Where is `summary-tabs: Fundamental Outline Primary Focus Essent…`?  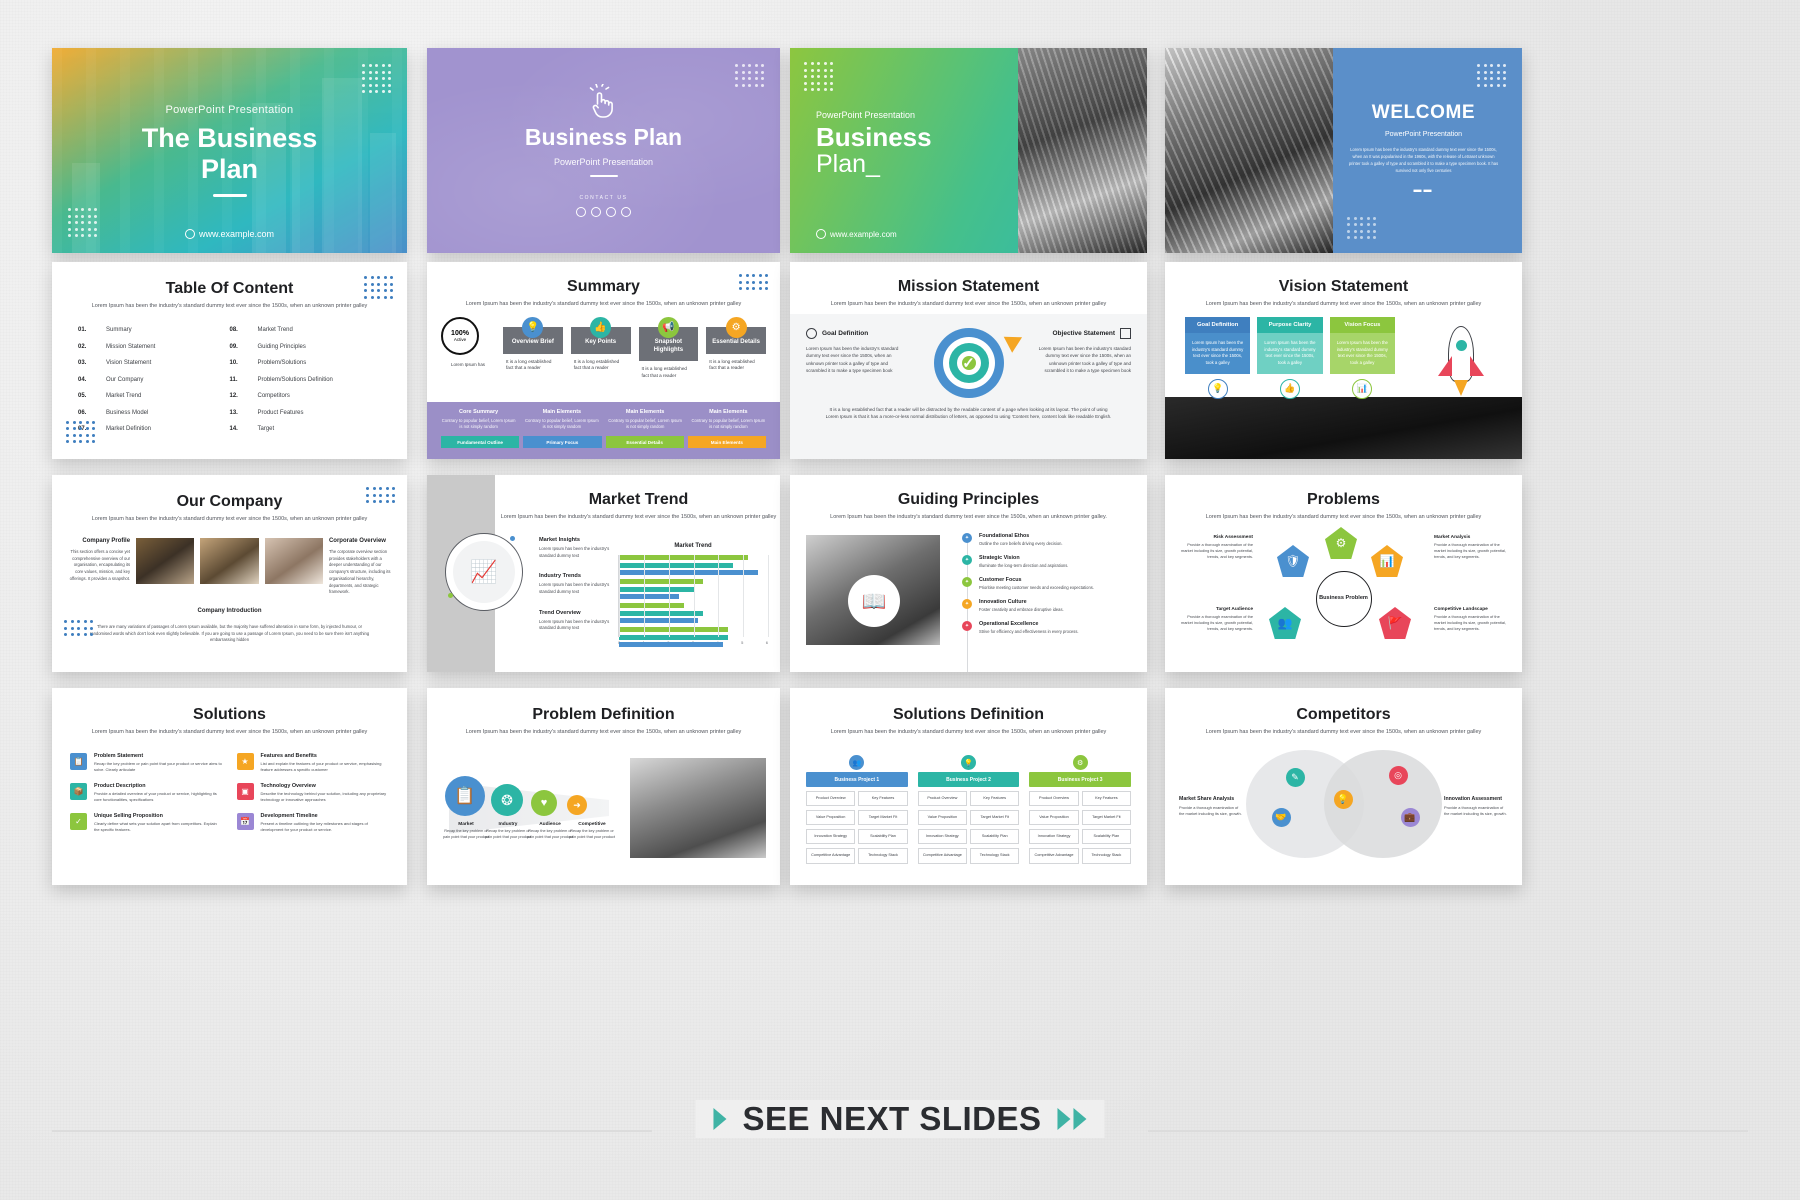 summary-tabs: Fundamental Outline Primary Focus Essent… is located at coordinates (603, 442).